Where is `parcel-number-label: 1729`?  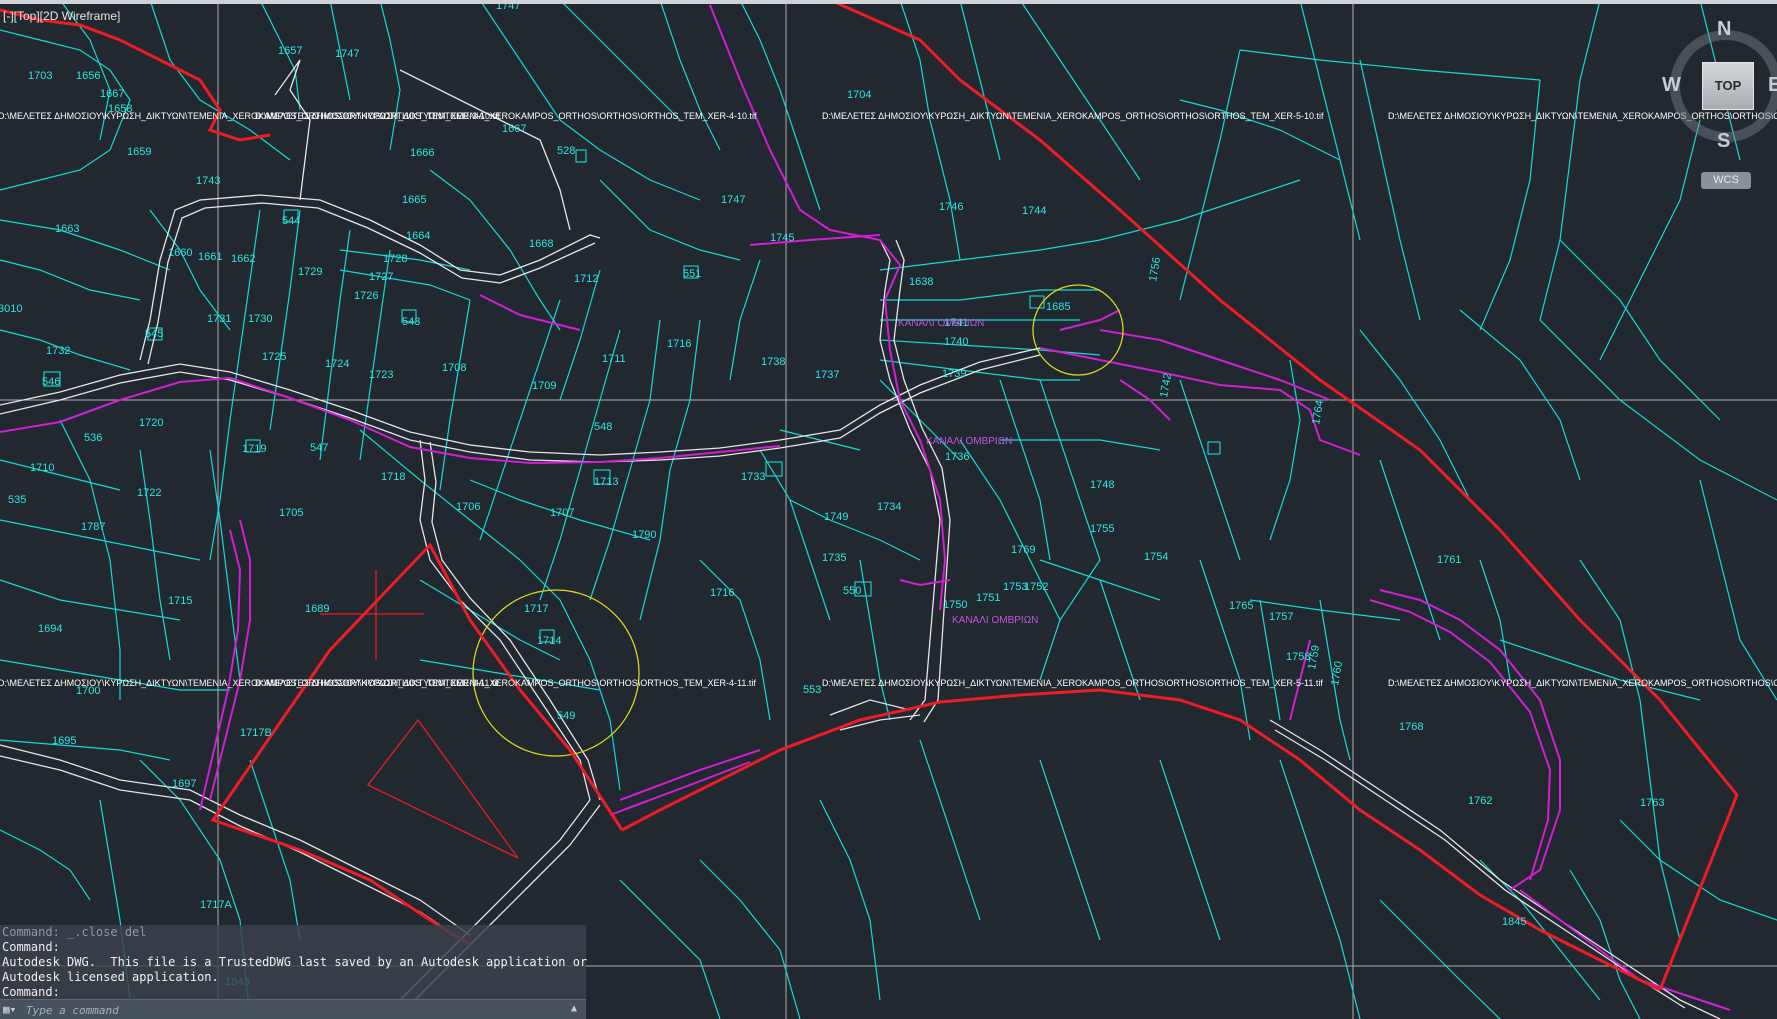
parcel-number-label: 1729 is located at coordinates (310, 272).